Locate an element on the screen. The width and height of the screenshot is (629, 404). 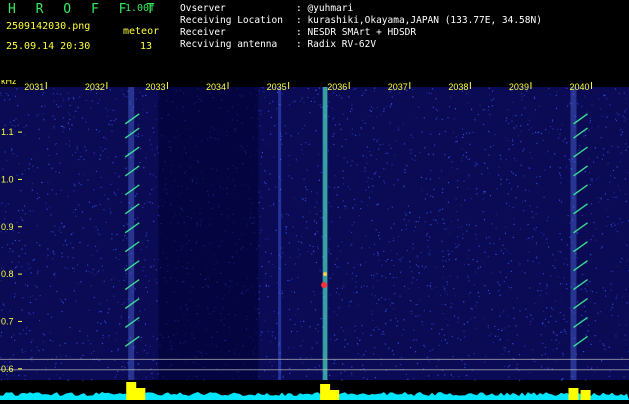
x-tick-label-1: 2032 is located at coordinates (95, 87).